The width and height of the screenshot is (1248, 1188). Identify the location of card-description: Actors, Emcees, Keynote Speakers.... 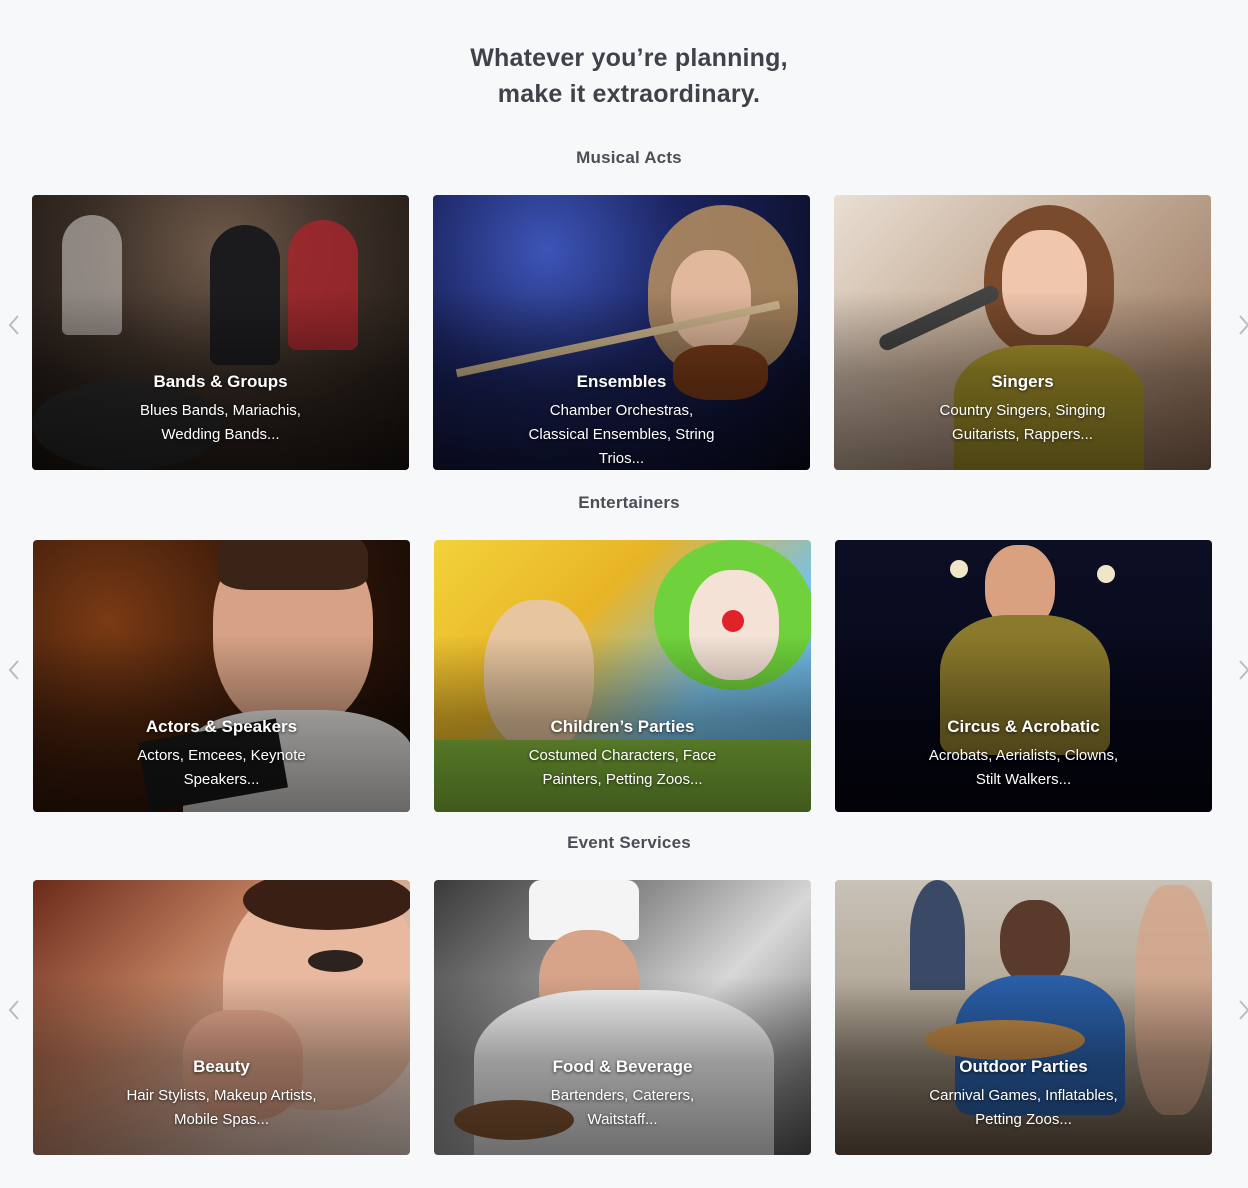
(221, 767).